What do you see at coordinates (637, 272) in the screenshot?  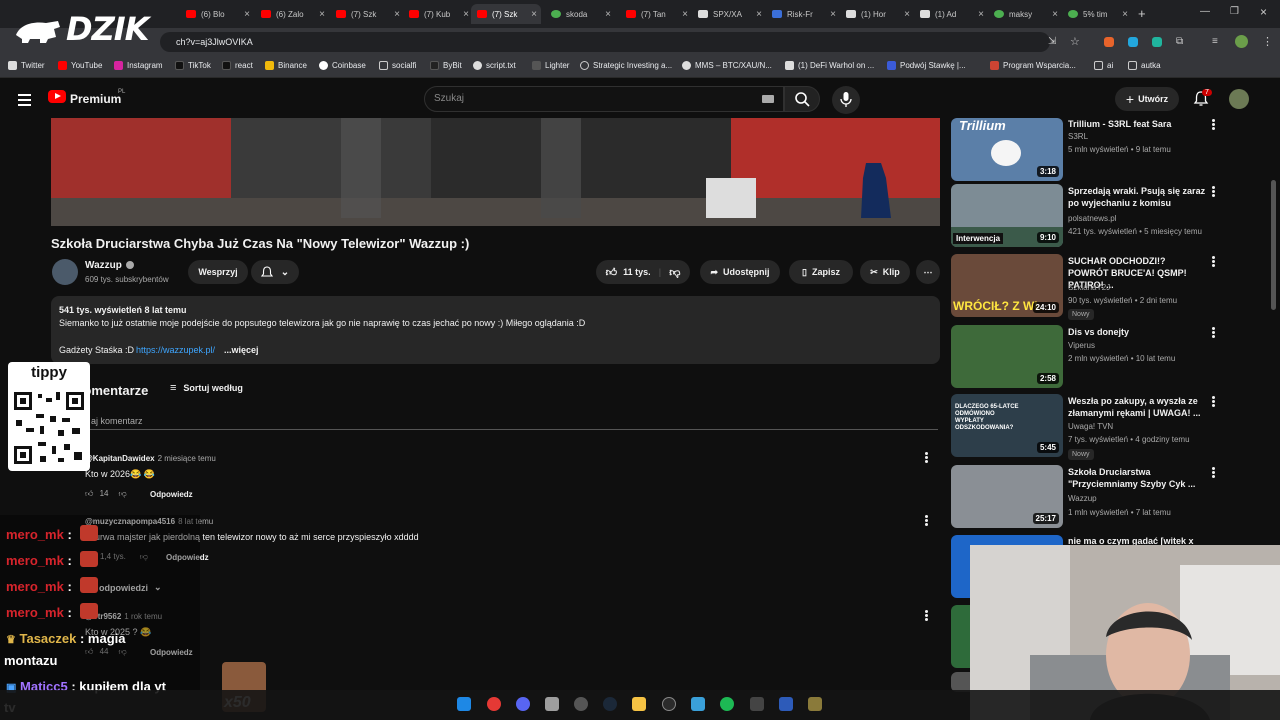 I see `like-count: 11 tys.` at bounding box center [637, 272].